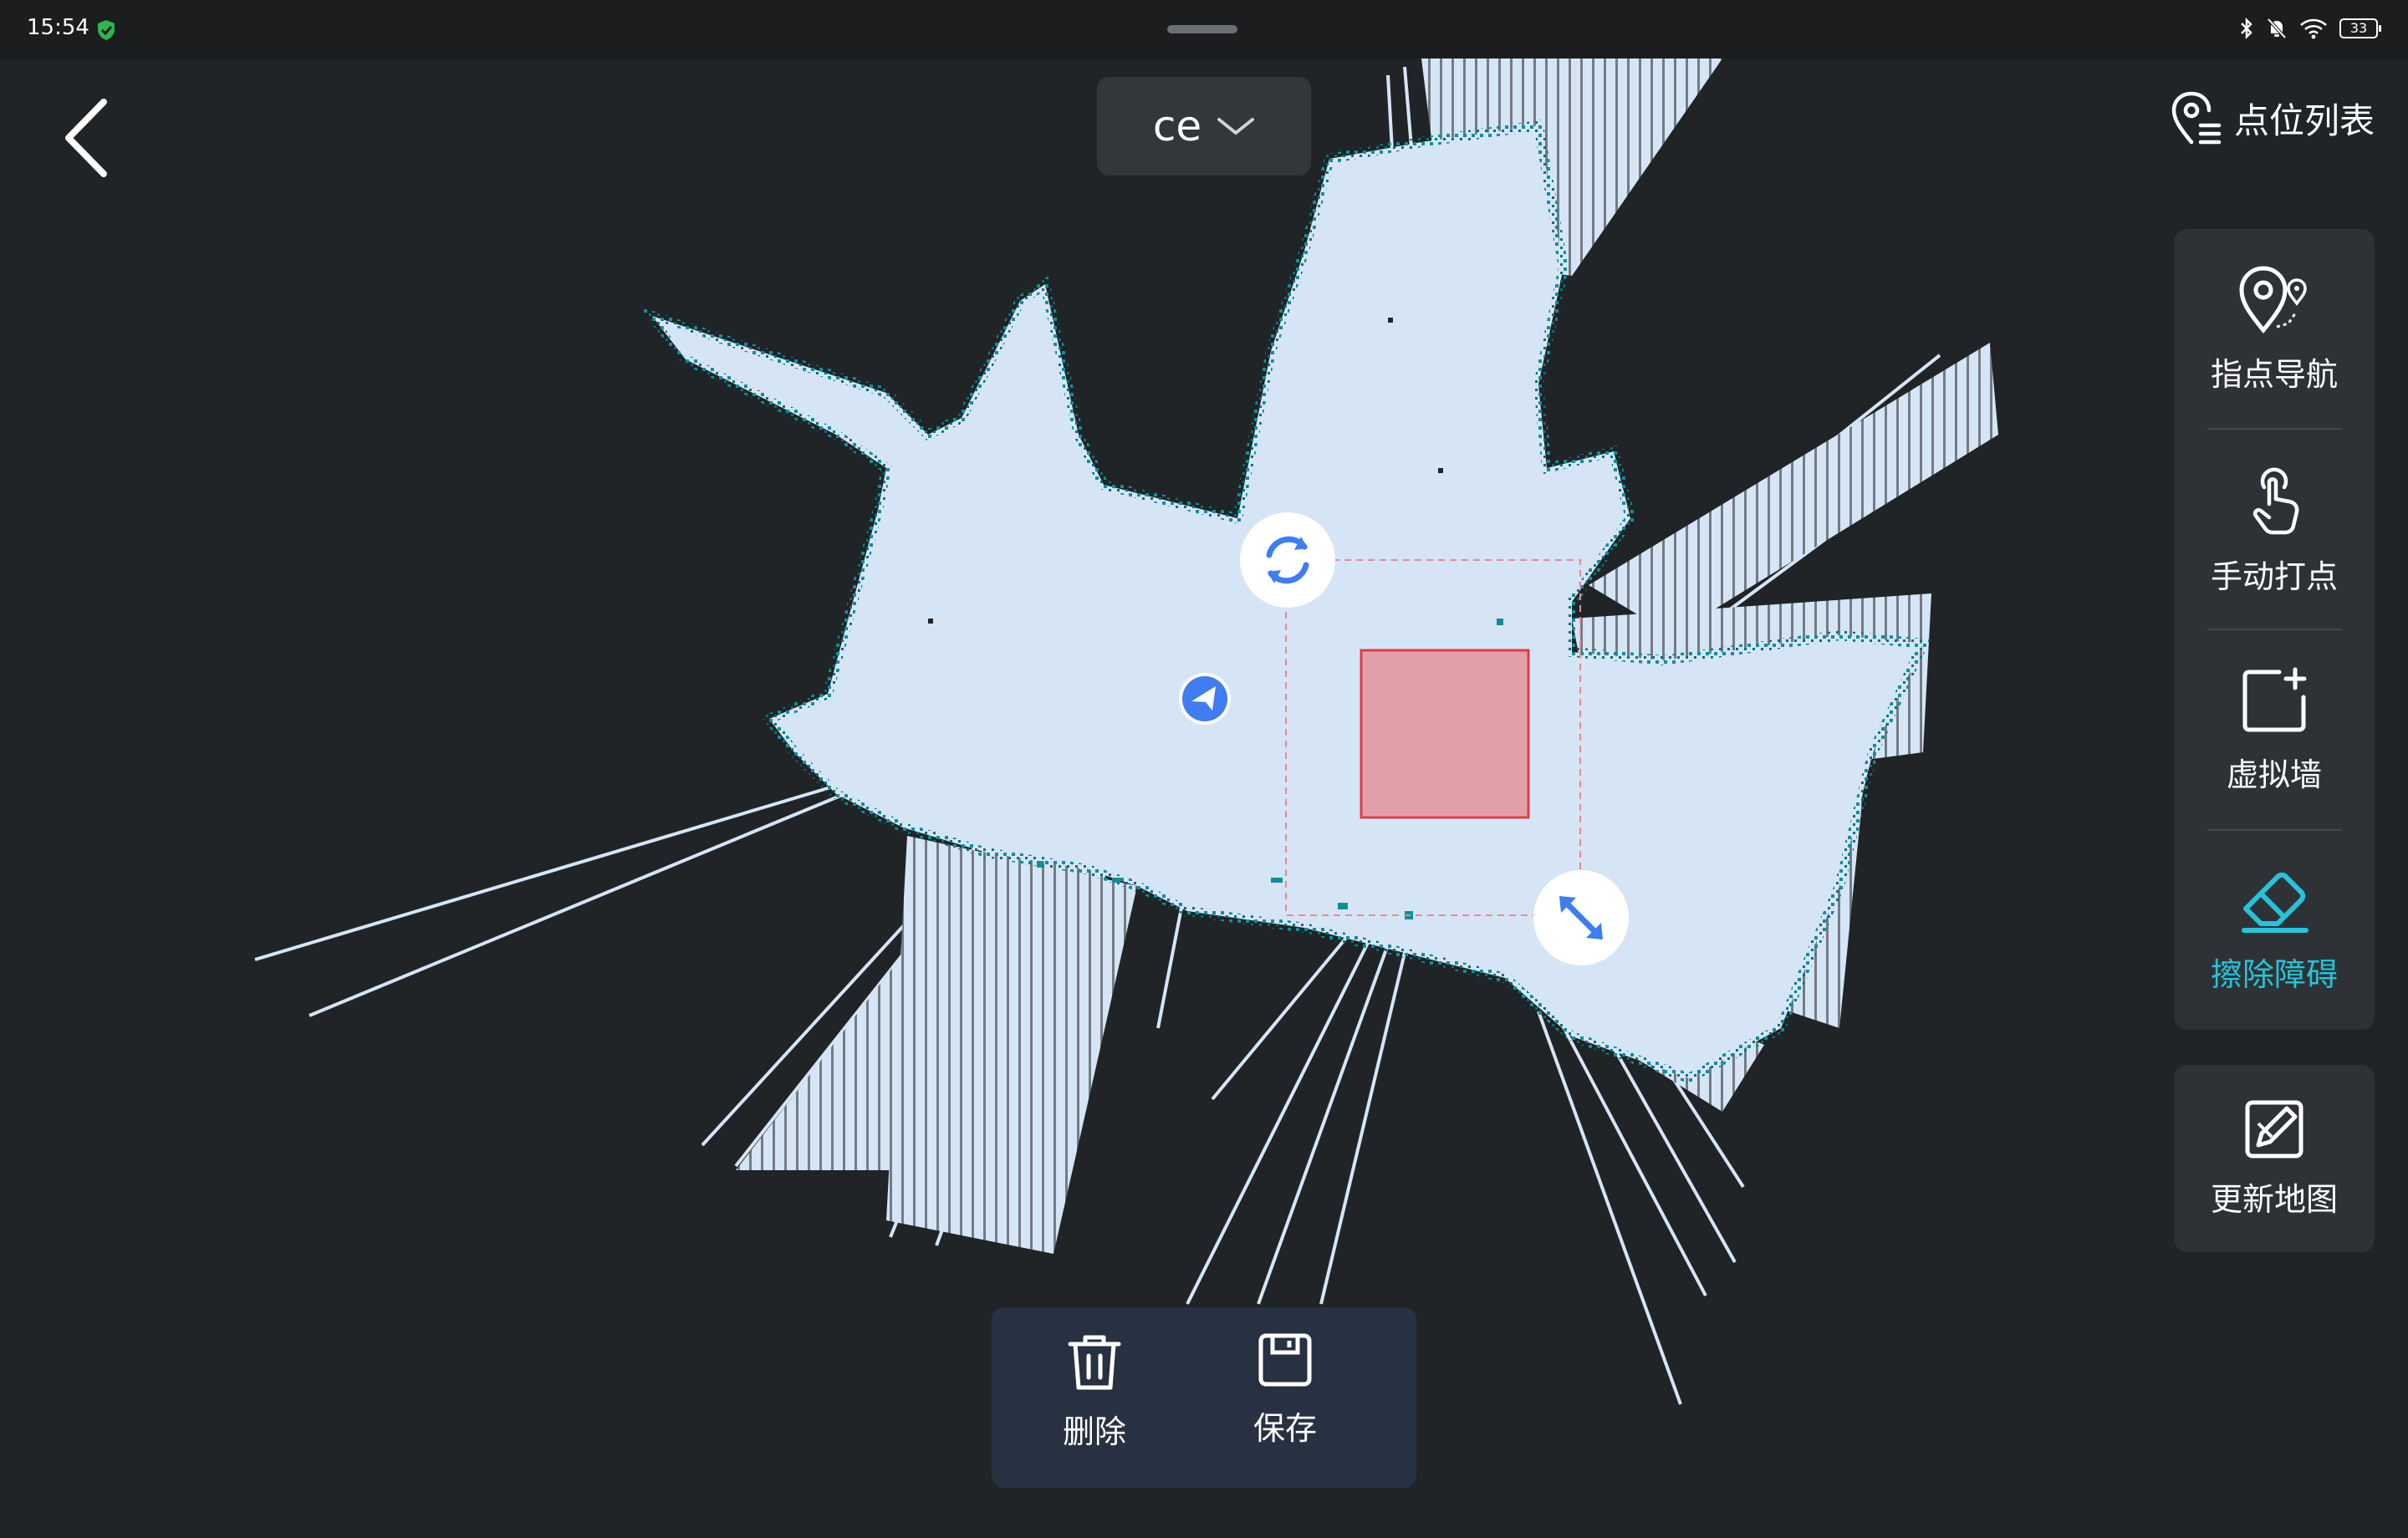  What do you see at coordinates (1204, 1397) in the screenshot?
I see `erase-action-bar: 删除 保存` at bounding box center [1204, 1397].